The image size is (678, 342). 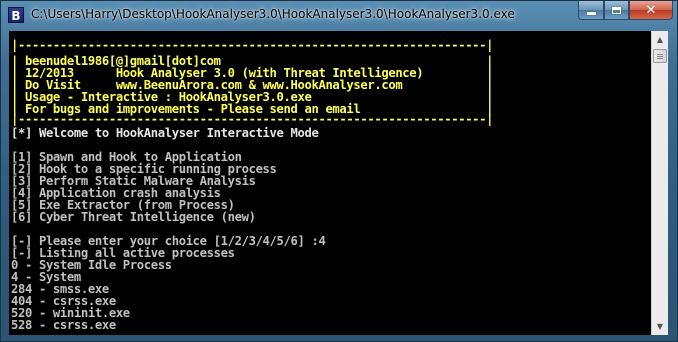 I want to click on scroll-up-button: ▲, so click(x=660, y=39).